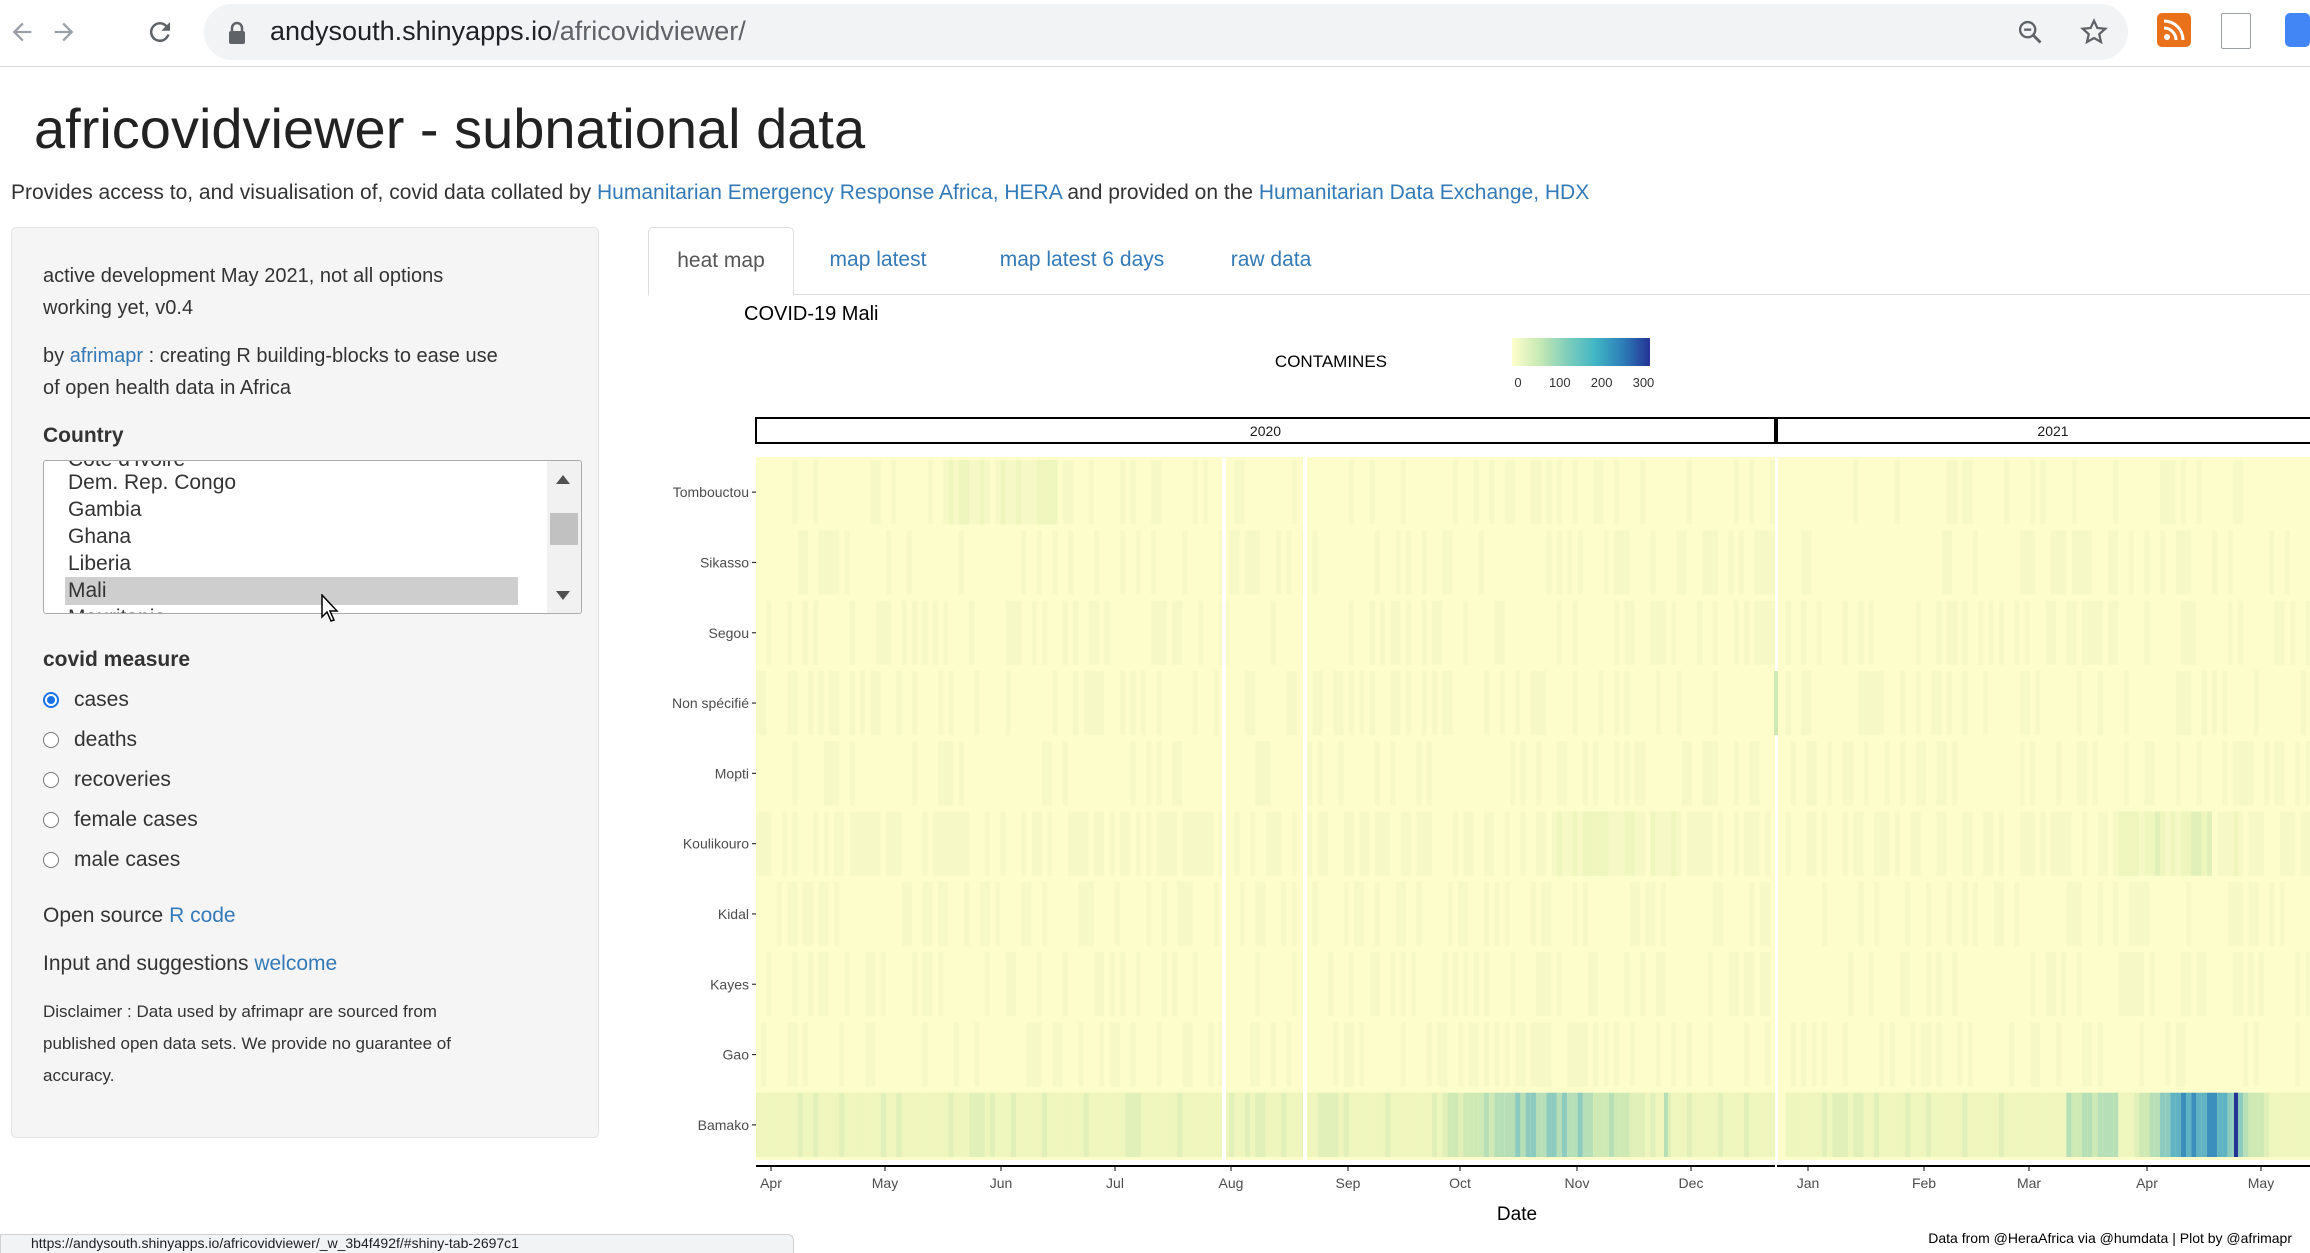 The image size is (2310, 1253). I want to click on r-code-link: R code, so click(202, 915).